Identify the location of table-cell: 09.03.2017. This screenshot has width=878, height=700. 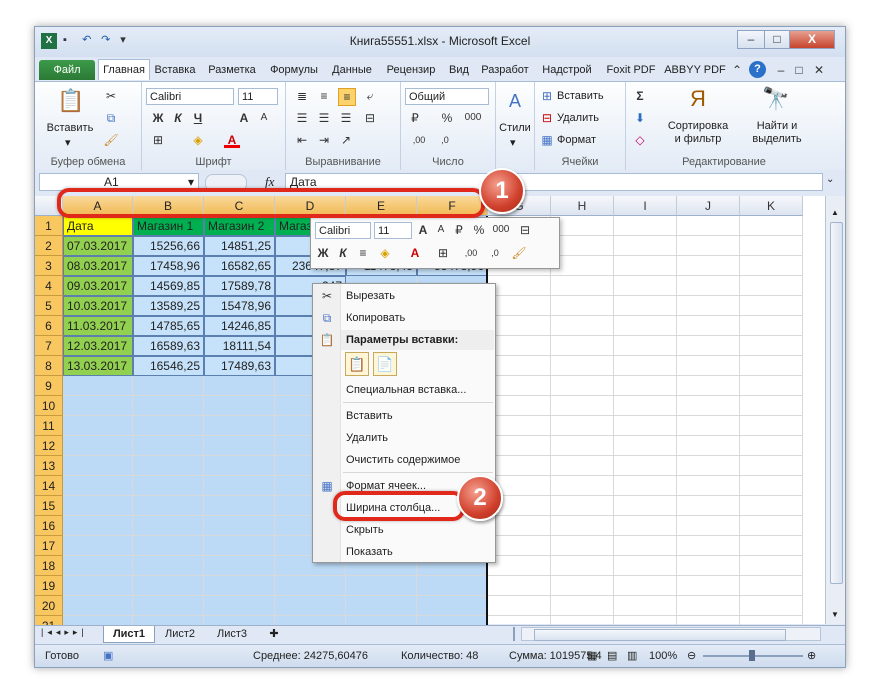
(98, 286).